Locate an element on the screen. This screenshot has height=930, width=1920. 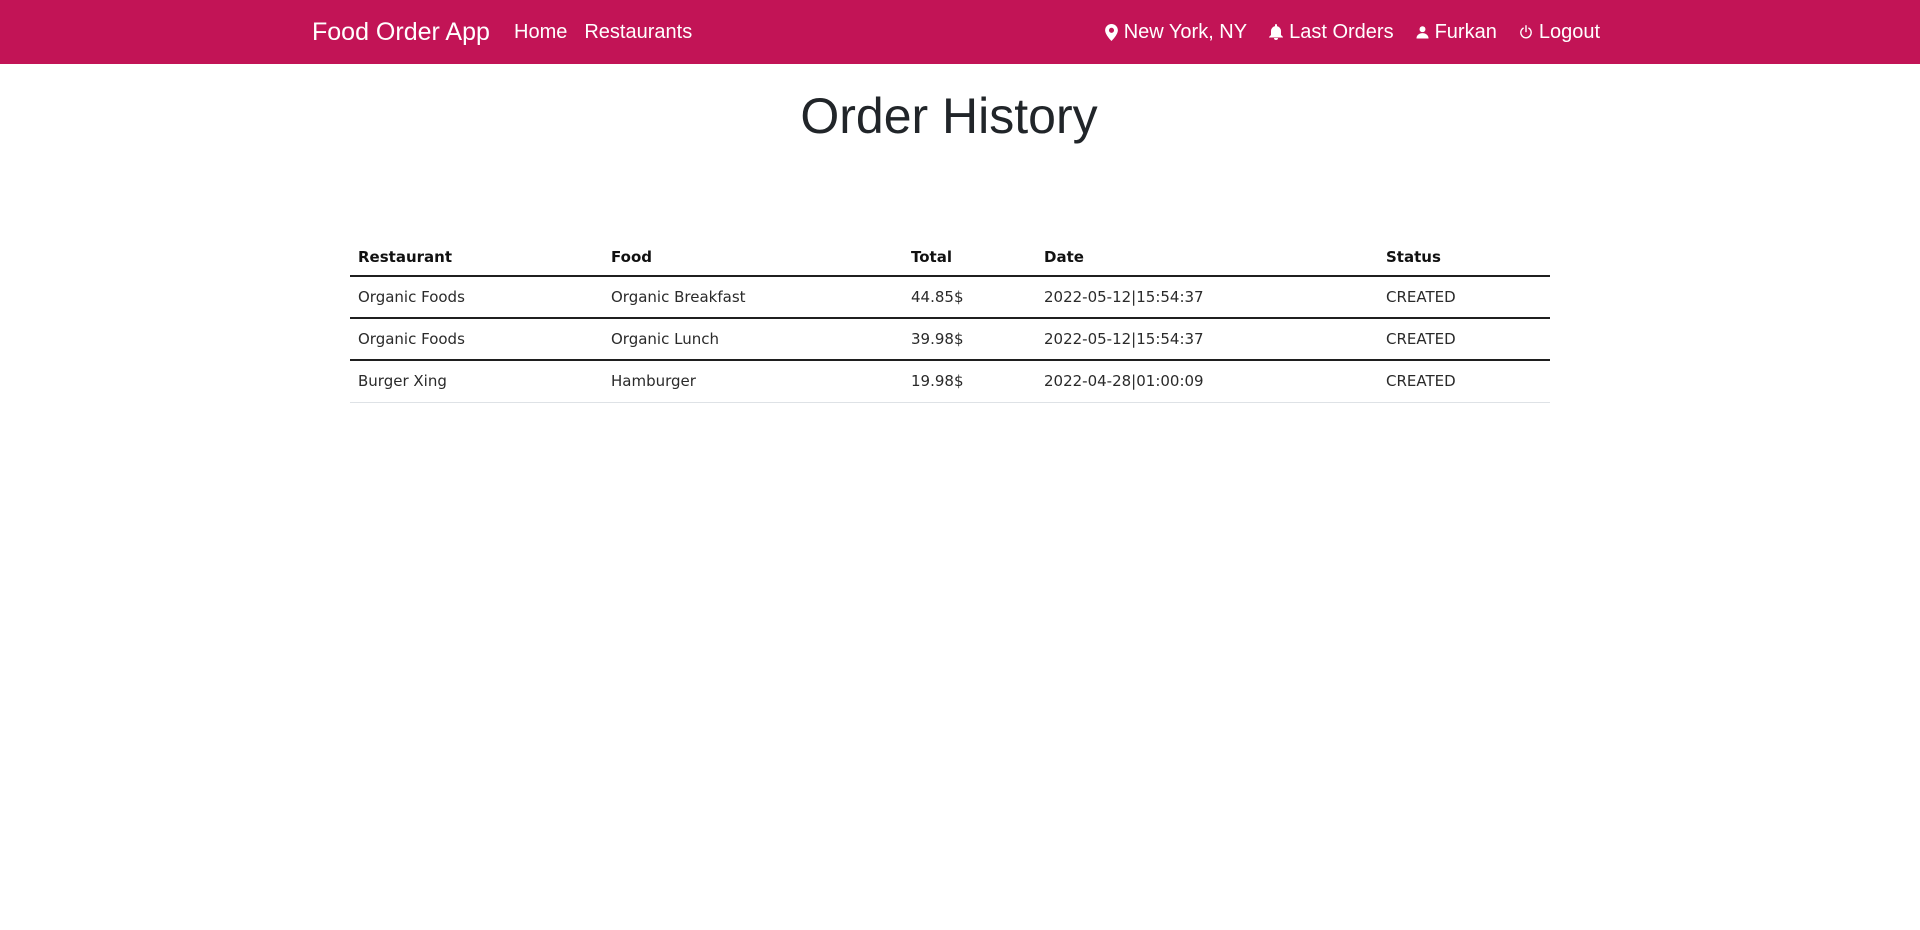
header-date: Date is located at coordinates (1207, 255).